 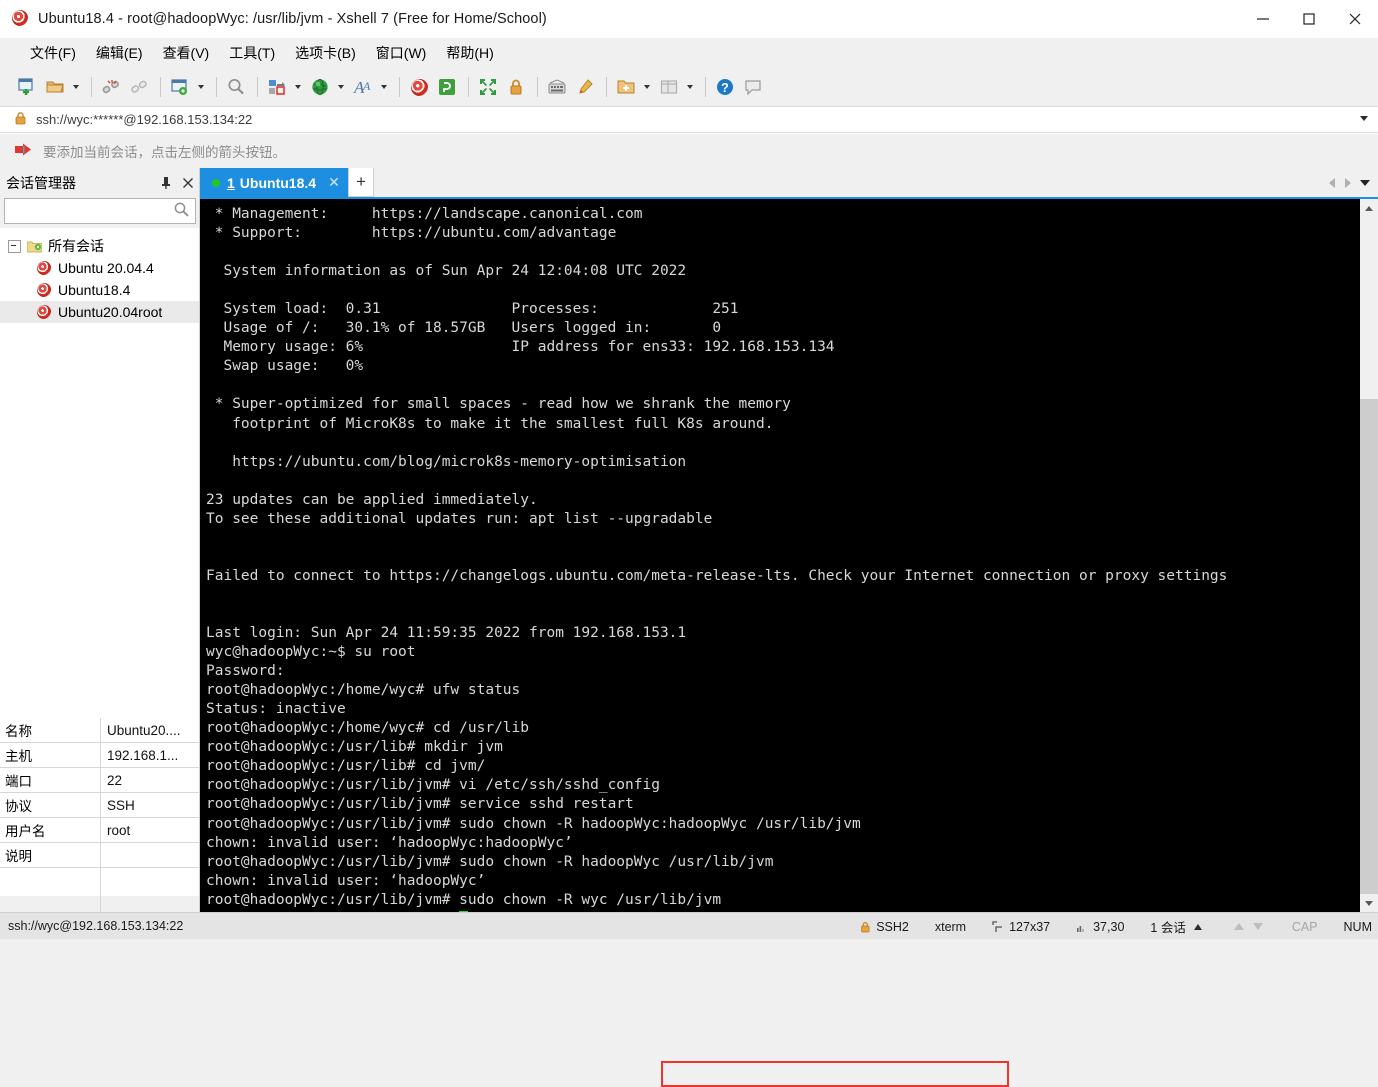 What do you see at coordinates (55, 87) in the screenshot?
I see `open-folder-icon` at bounding box center [55, 87].